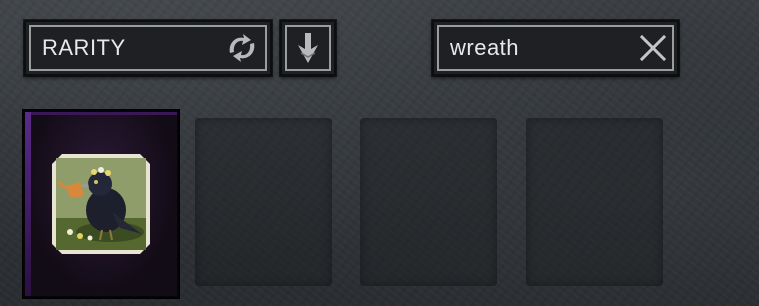 This screenshot has width=759, height=306. Describe the element at coordinates (84, 47) in the screenshot. I see `sort-label: RARITY` at that location.